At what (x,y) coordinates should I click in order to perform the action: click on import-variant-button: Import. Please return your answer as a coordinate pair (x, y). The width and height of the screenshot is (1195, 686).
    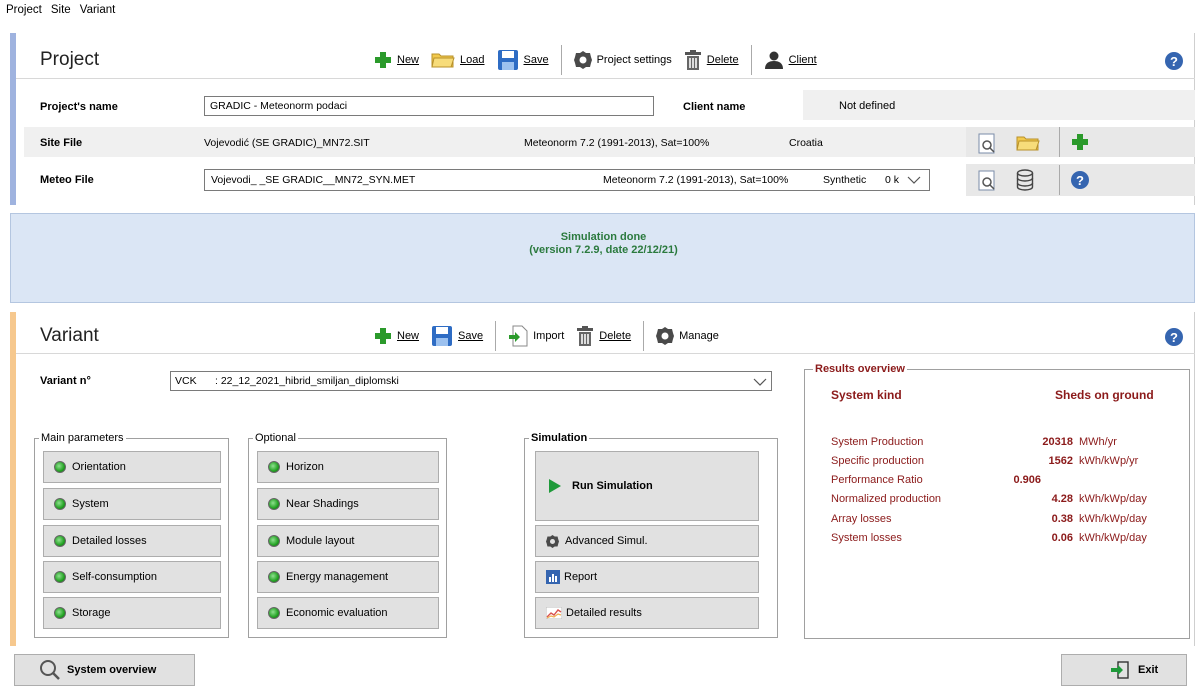
    Looking at the image, I should click on (536, 336).